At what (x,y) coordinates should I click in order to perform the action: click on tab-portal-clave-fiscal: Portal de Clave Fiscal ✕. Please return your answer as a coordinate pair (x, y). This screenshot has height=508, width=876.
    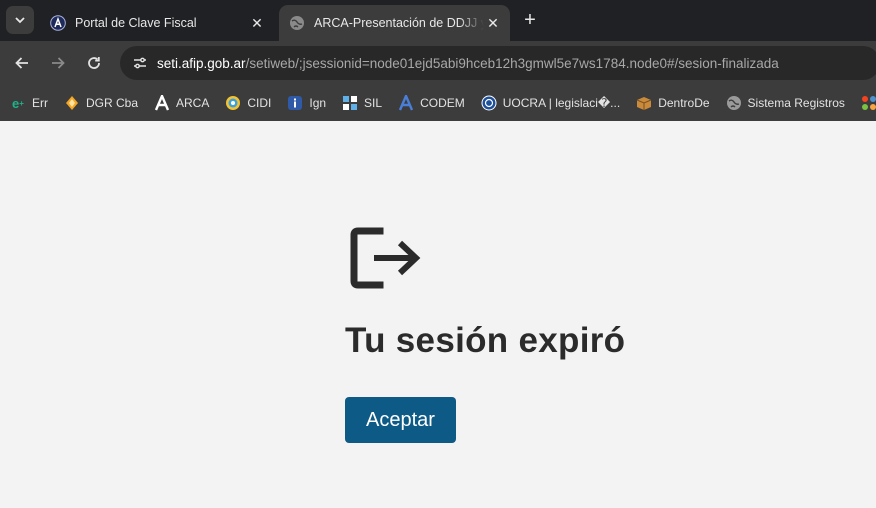
    Looking at the image, I should click on (157, 23).